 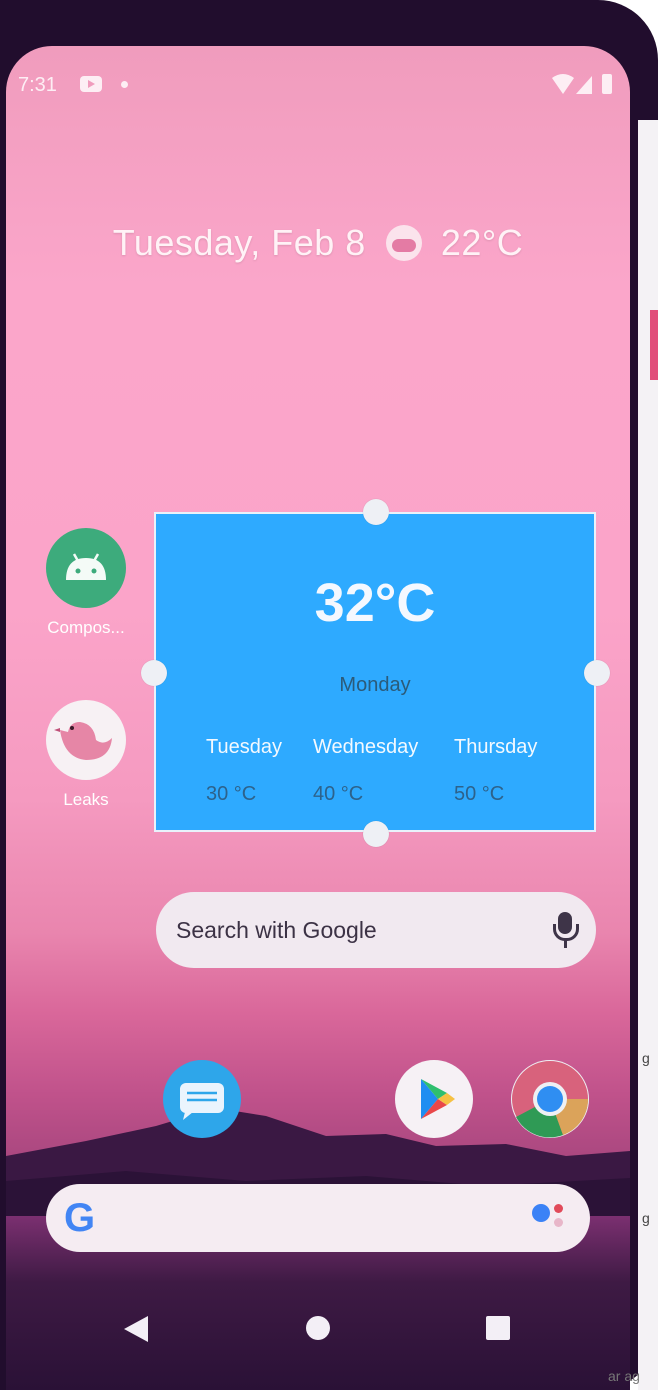 What do you see at coordinates (482, 242) in the screenshot?
I see `glance-temperature: 22°C` at bounding box center [482, 242].